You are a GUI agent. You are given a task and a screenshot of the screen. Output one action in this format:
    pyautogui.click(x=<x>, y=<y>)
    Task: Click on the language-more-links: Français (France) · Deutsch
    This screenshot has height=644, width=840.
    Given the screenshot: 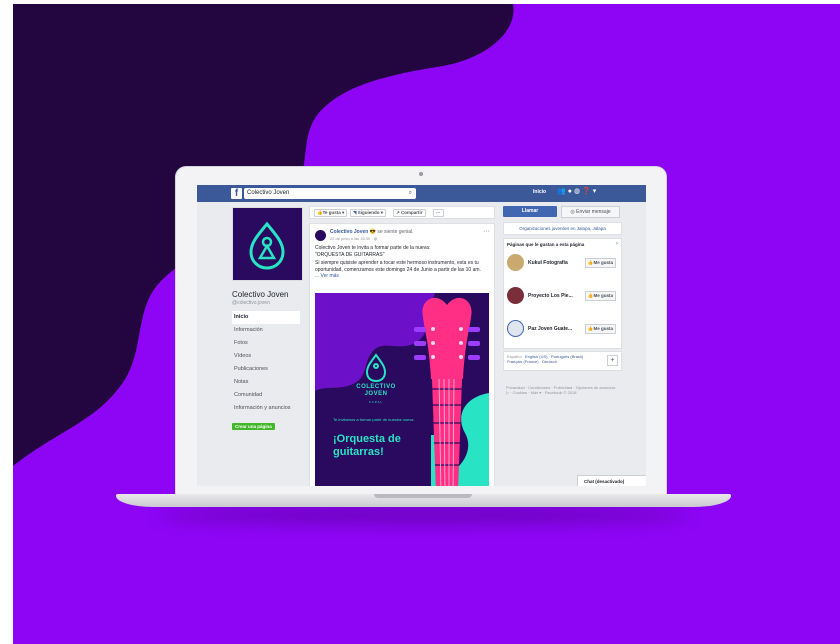 What is the action you would take?
    pyautogui.click(x=532, y=361)
    